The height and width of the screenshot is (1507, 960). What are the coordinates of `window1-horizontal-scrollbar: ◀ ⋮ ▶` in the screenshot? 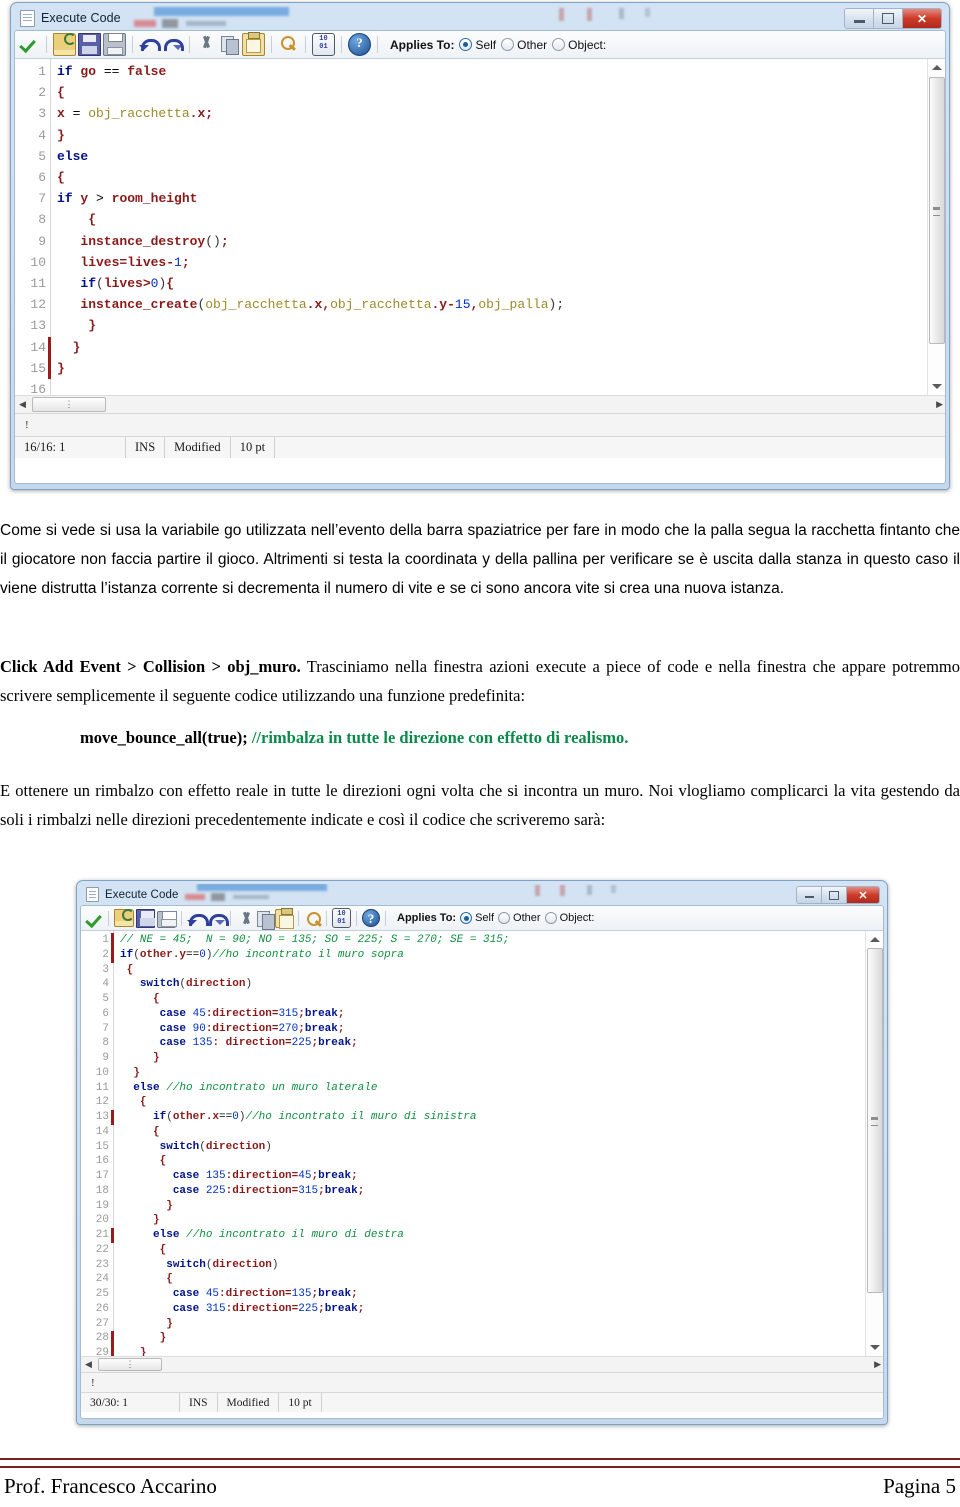 It's located at (480, 404).